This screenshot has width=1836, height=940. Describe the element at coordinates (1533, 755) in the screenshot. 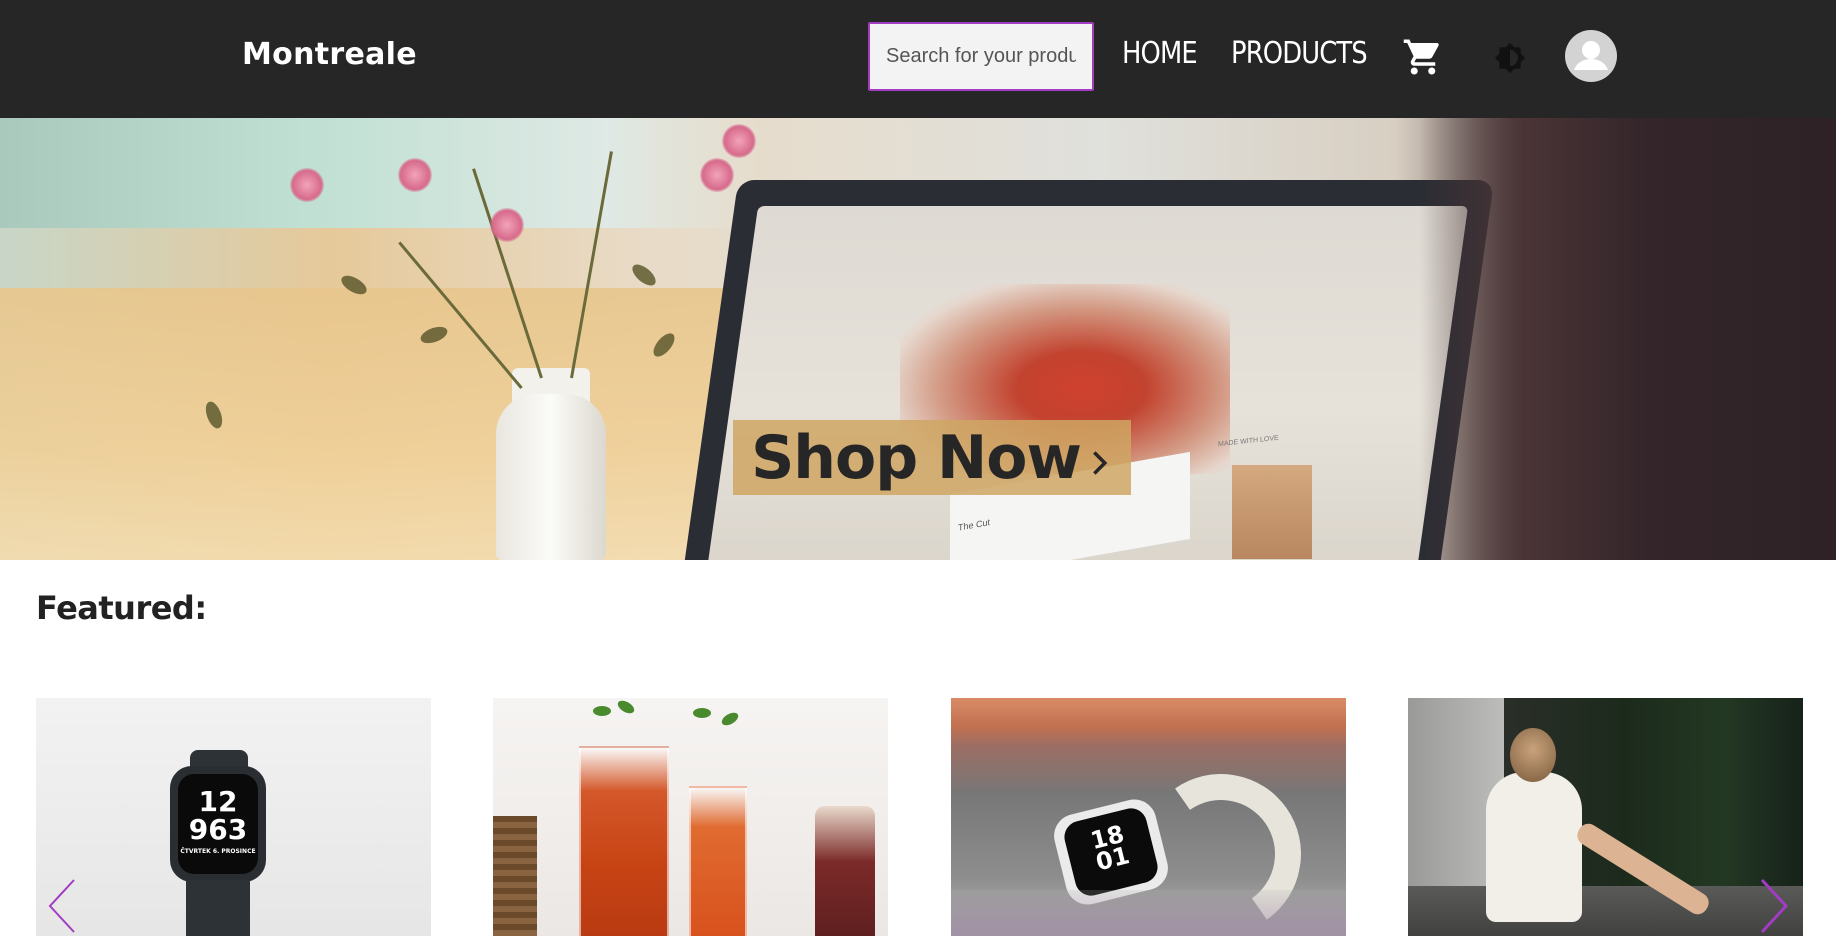

I see `woman-head` at that location.